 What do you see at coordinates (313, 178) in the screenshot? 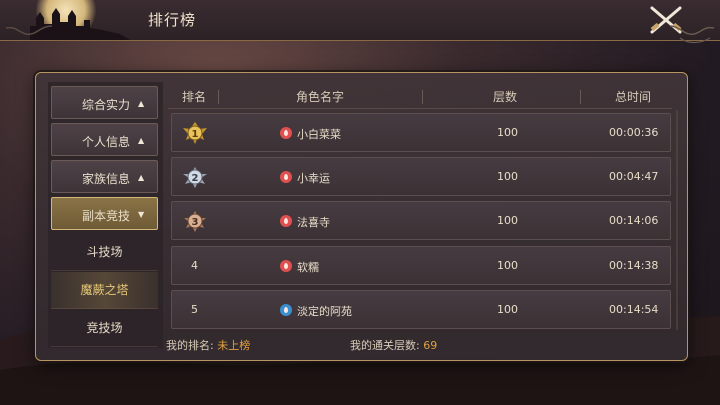
I see `player-name: 小幸运` at bounding box center [313, 178].